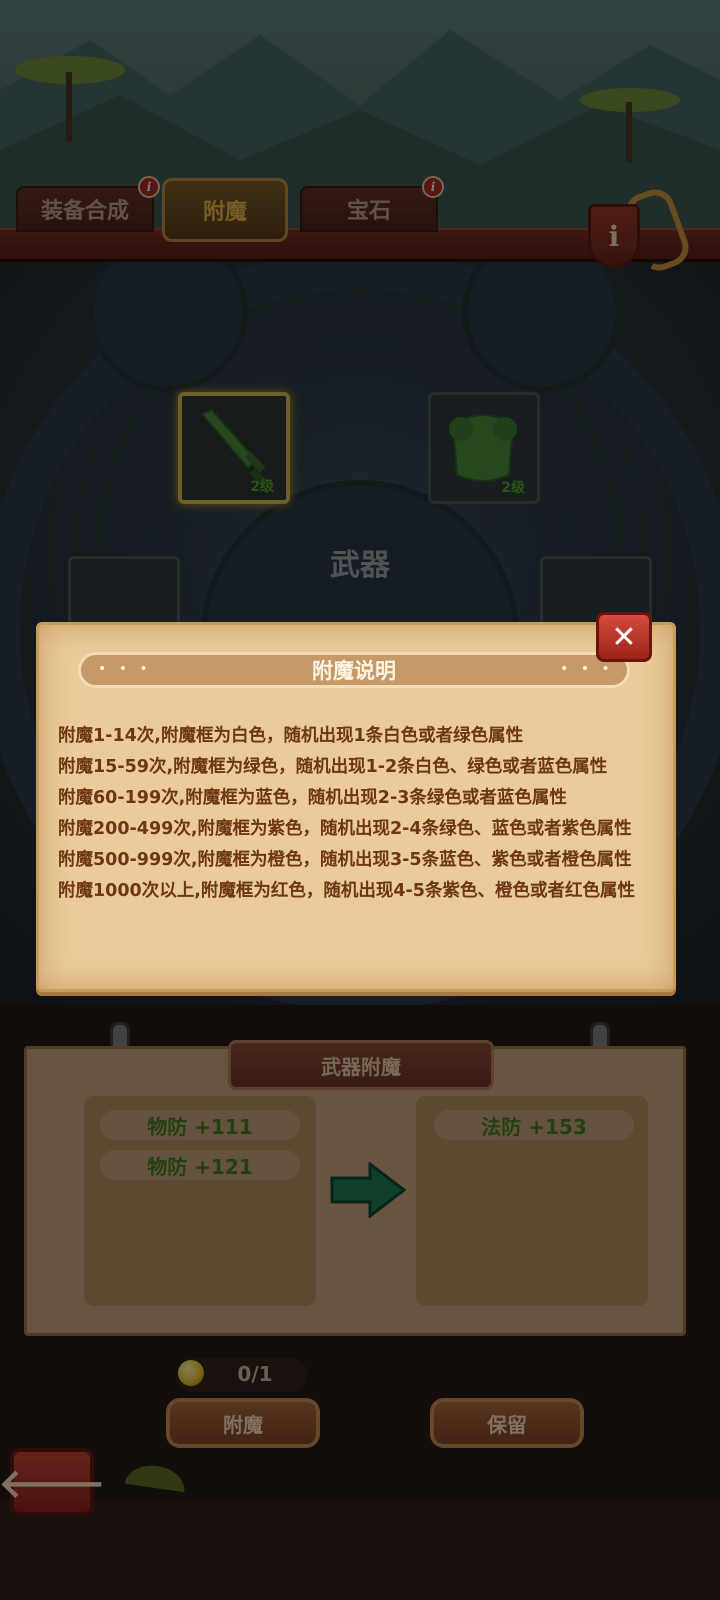 Image resolution: width=720 pixels, height=1600 pixels. I want to click on title-dots-right: • • •, so click(587, 669).